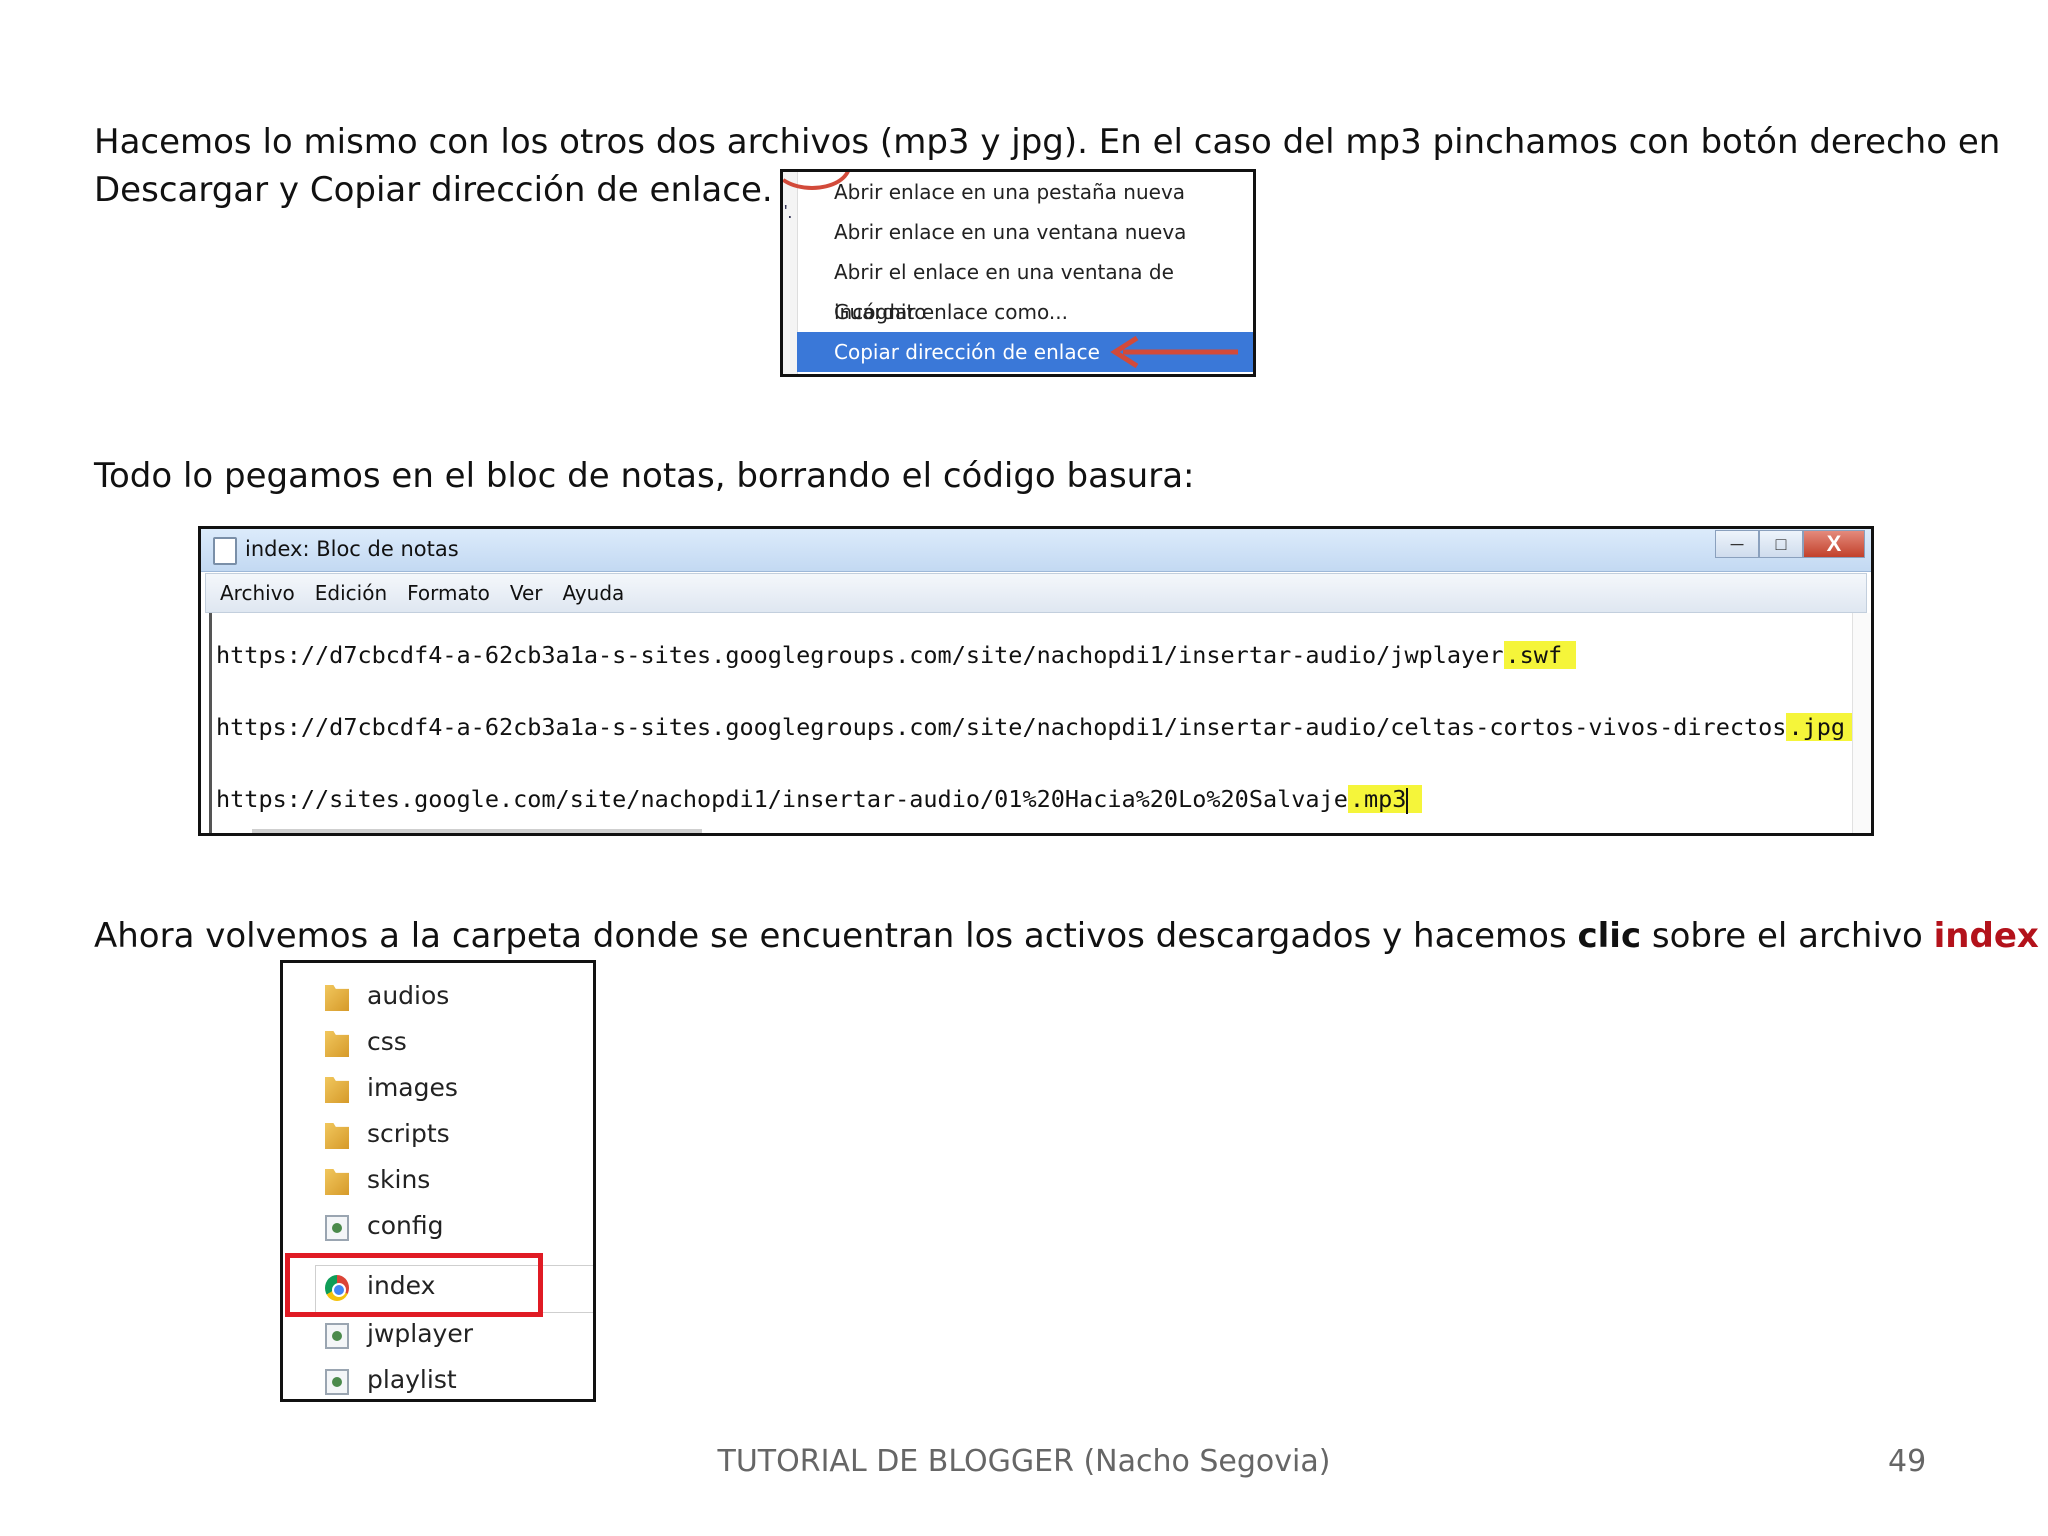 The height and width of the screenshot is (1536, 2048). What do you see at coordinates (1540, 655) in the screenshot?
I see `extension-highlight: .swf` at bounding box center [1540, 655].